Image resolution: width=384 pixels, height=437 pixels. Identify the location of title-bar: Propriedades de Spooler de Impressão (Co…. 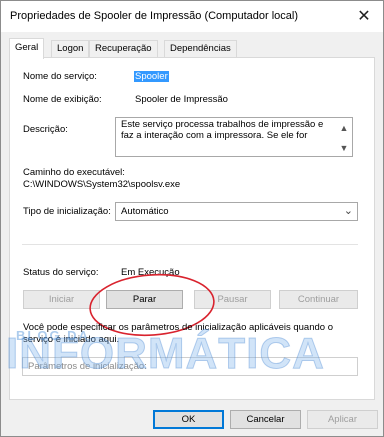
(192, 16).